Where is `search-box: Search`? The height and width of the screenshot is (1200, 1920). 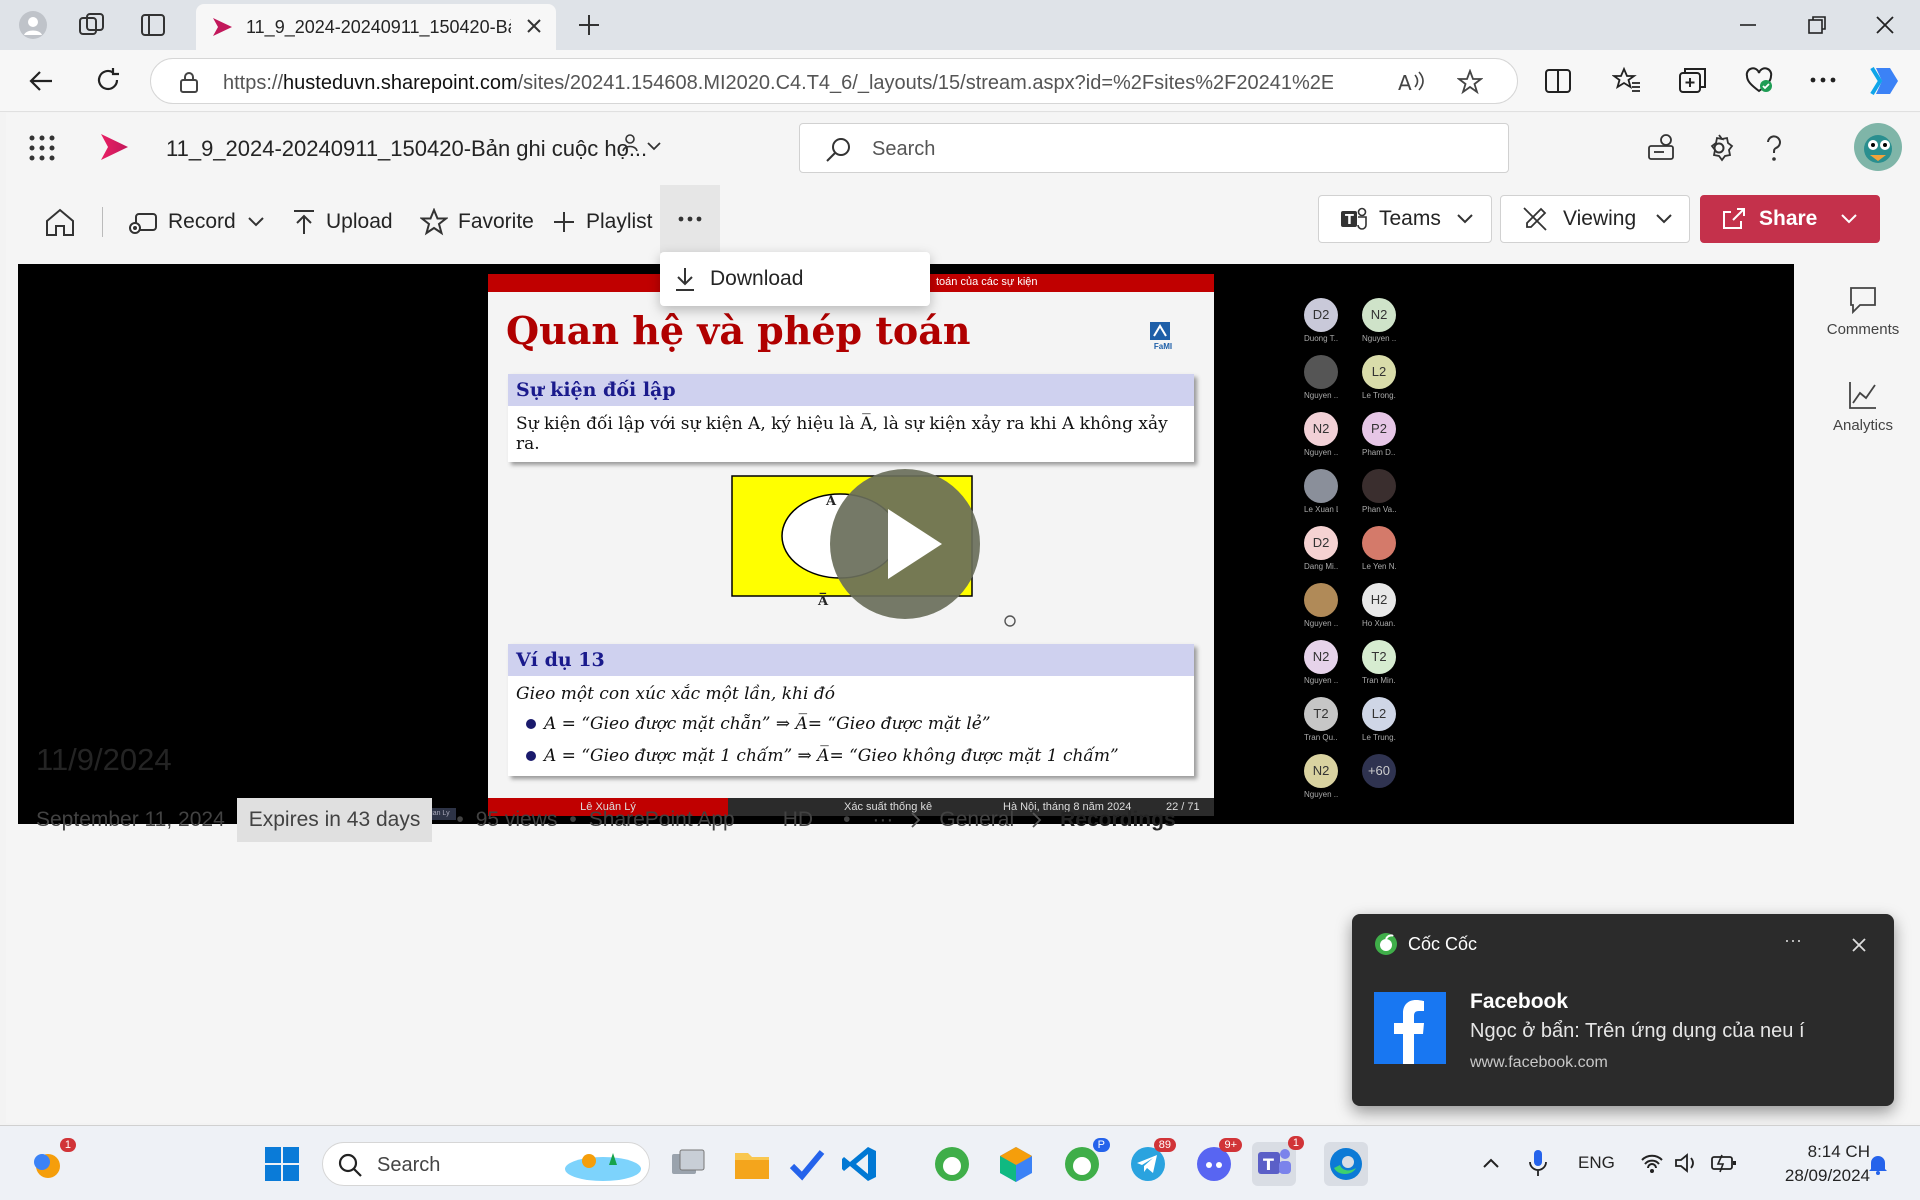 search-box: Search is located at coordinates (1154, 148).